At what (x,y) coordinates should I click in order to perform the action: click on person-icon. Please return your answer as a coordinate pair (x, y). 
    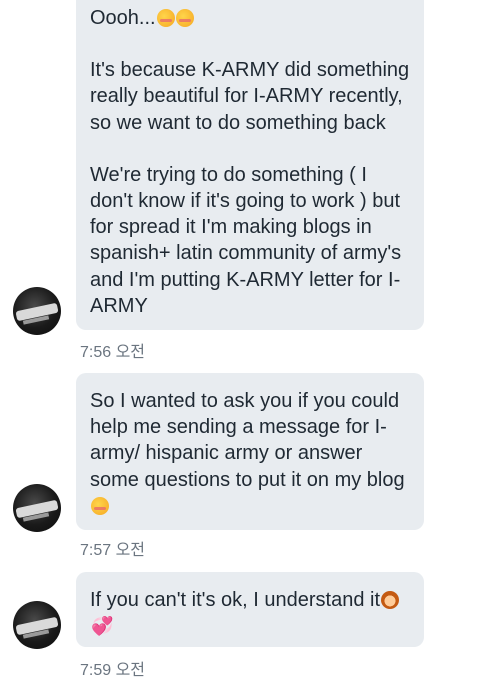
    Looking at the image, I should click on (390, 600).